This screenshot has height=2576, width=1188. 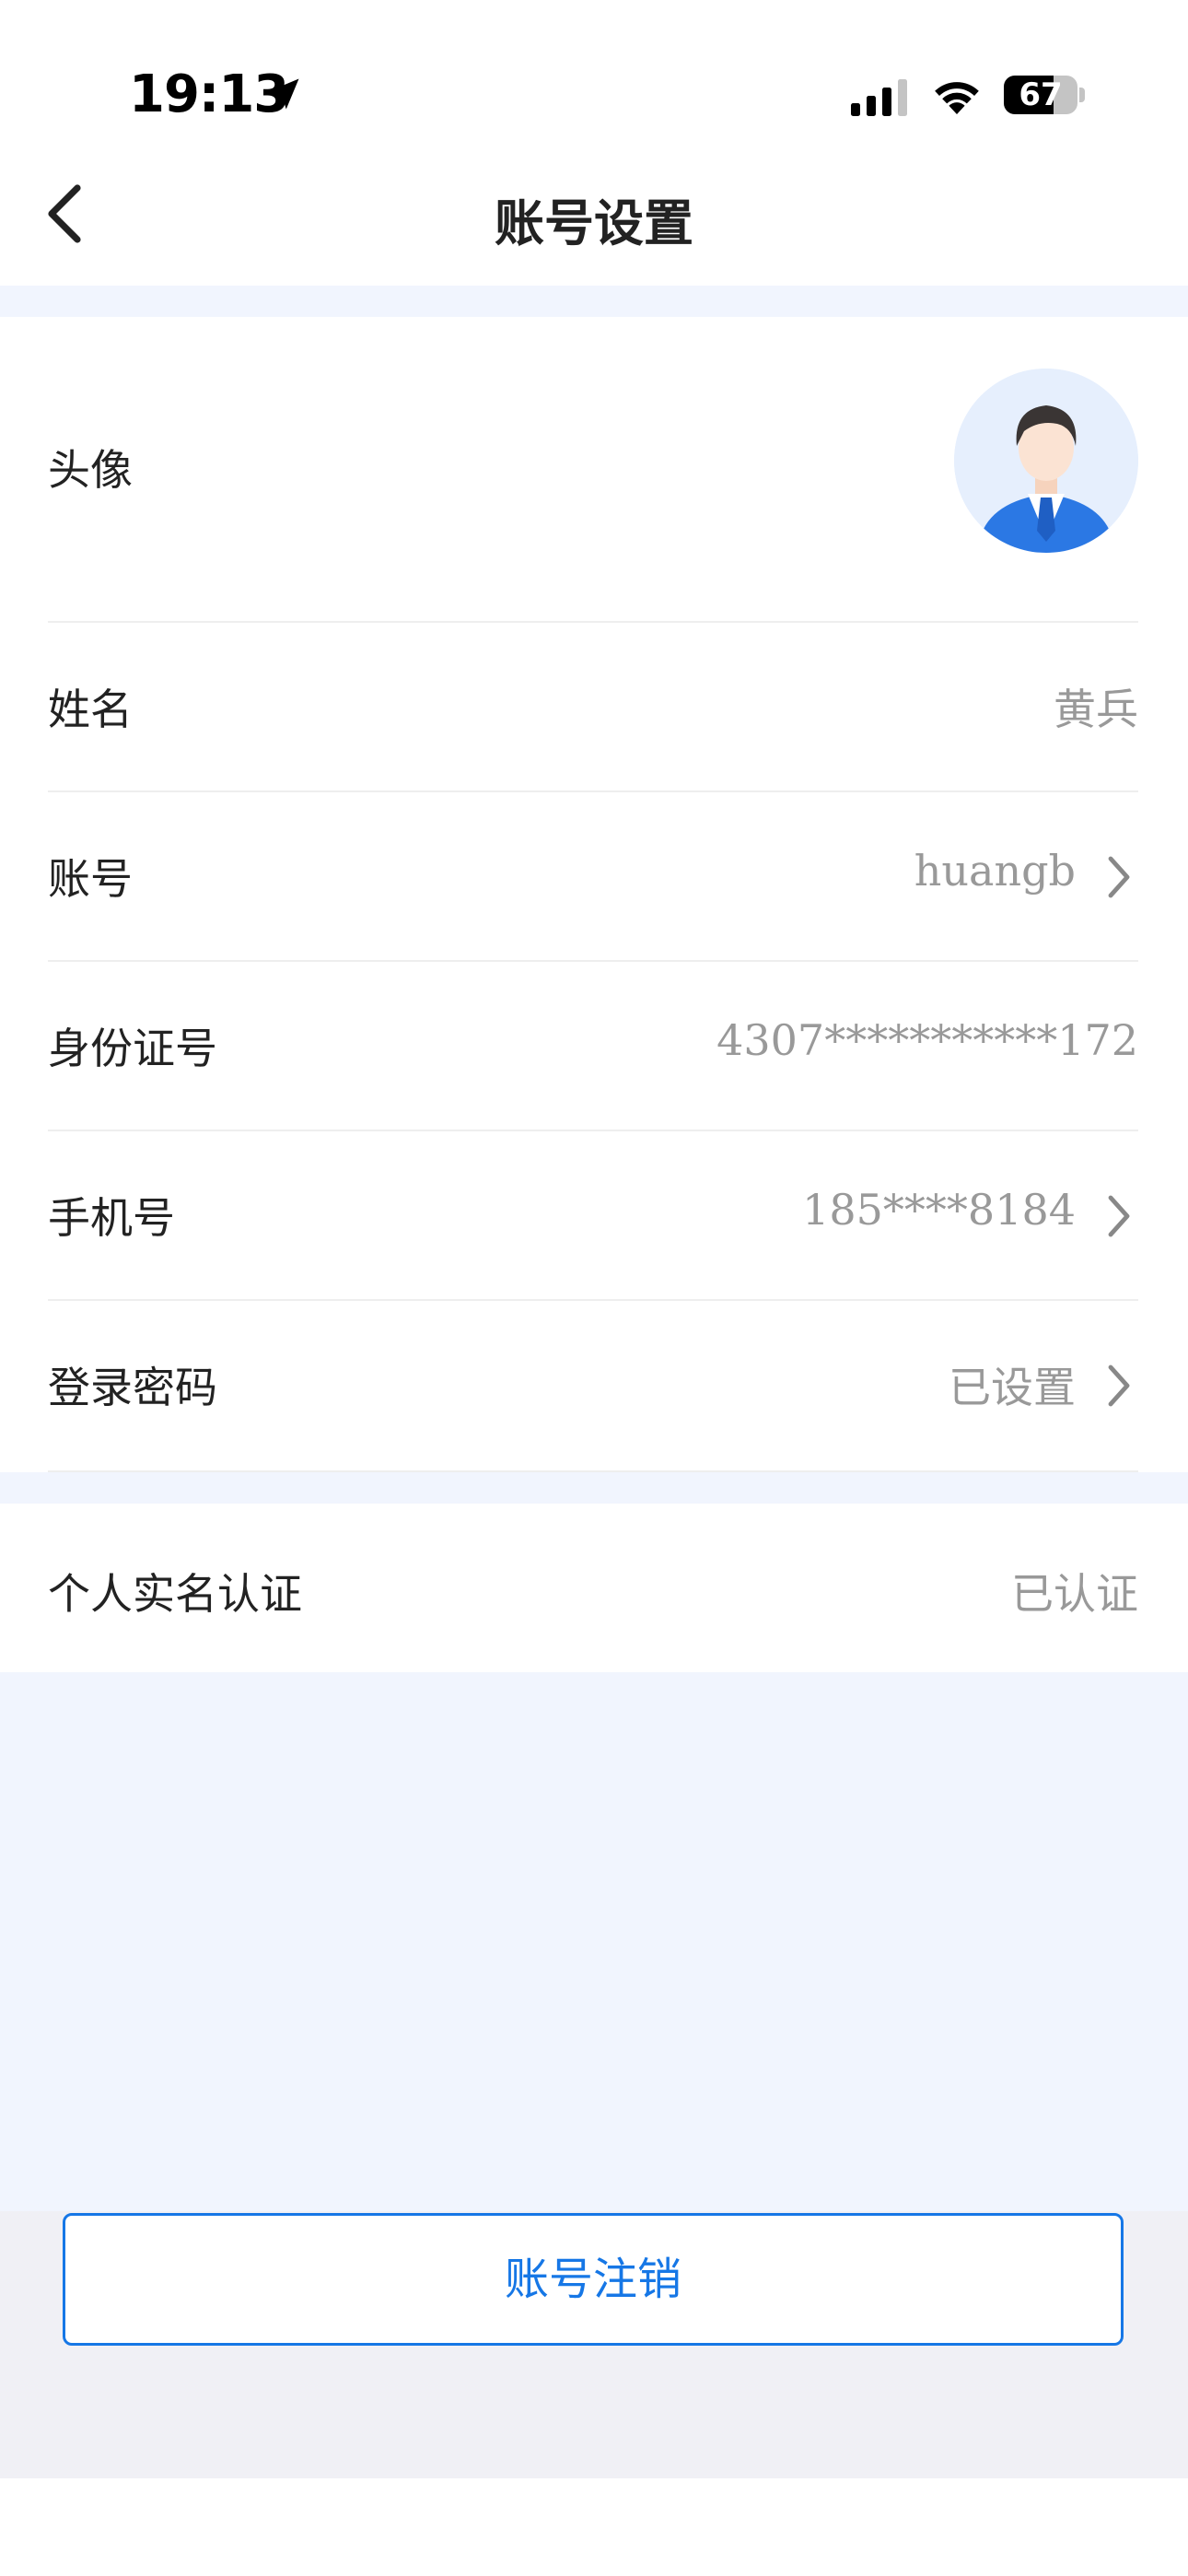 What do you see at coordinates (939, 1210) in the screenshot?
I see `phone-value: 185****8184` at bounding box center [939, 1210].